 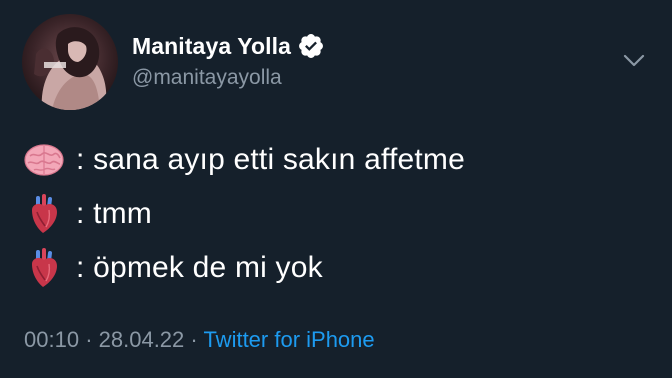 I want to click on tweet-line-text: : tmm, so click(x=114, y=213).